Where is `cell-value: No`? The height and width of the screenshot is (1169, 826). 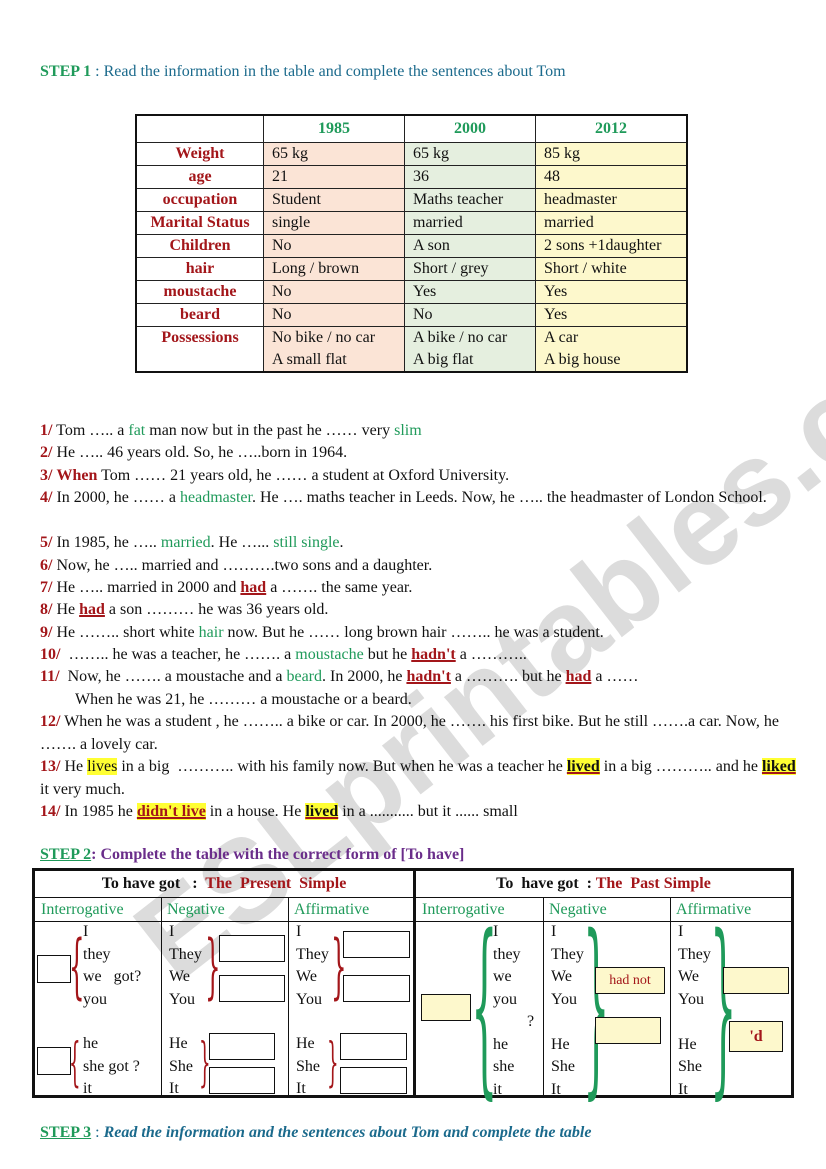
cell-value: No is located at coordinates (282, 314).